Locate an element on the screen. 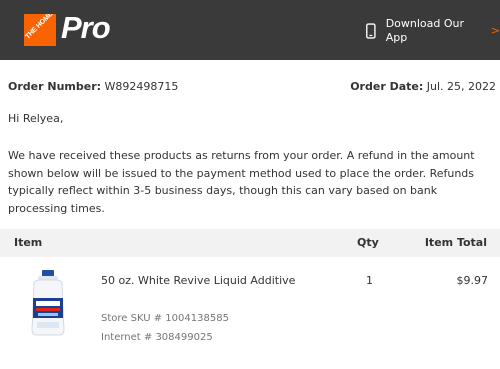  product-qty: 1 is located at coordinates (369, 280).